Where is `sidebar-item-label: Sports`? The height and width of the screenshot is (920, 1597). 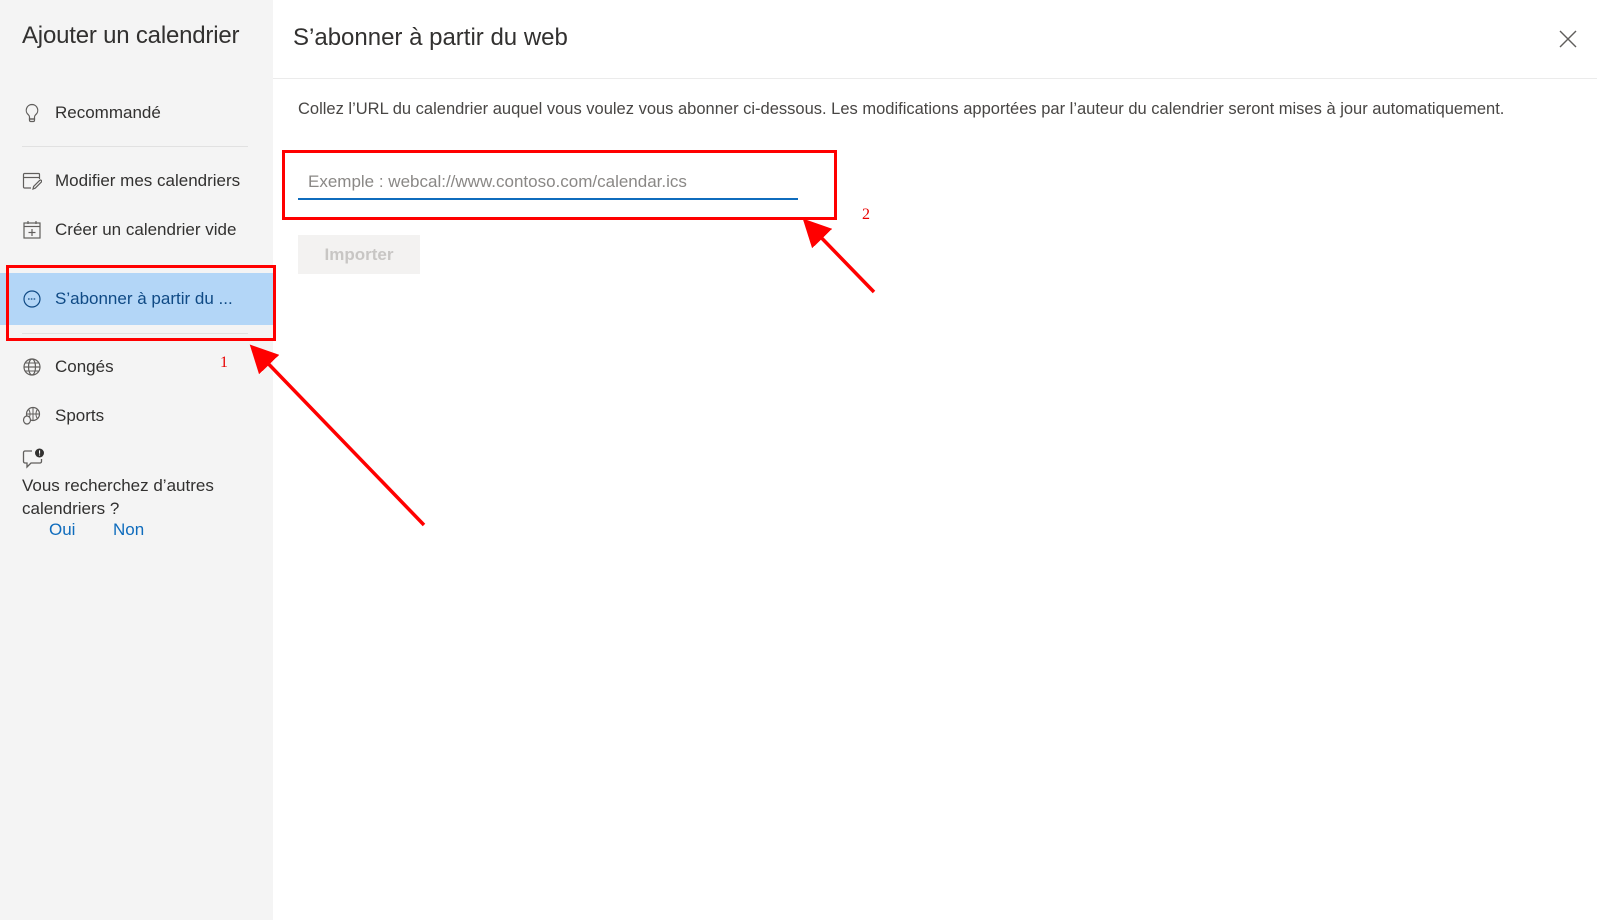 sidebar-item-label: Sports is located at coordinates (80, 415).